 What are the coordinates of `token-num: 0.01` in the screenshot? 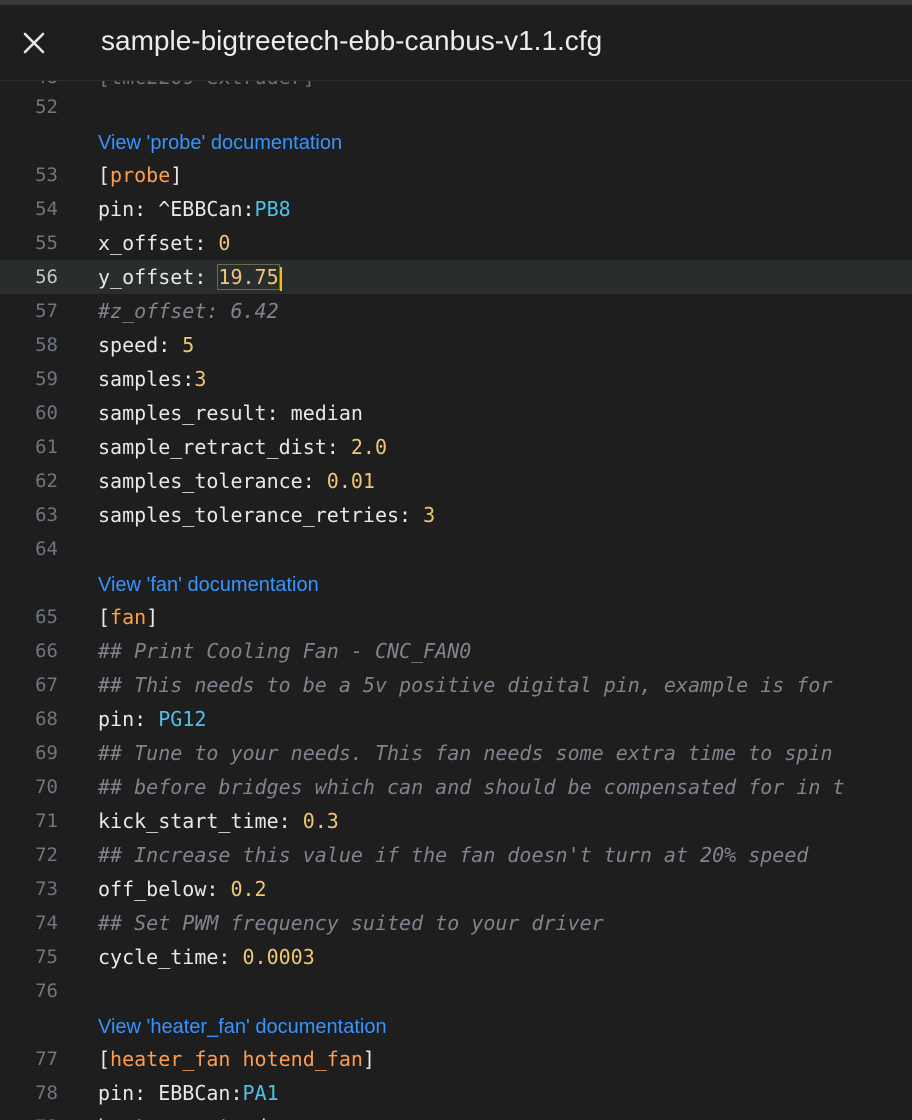 It's located at (350, 481).